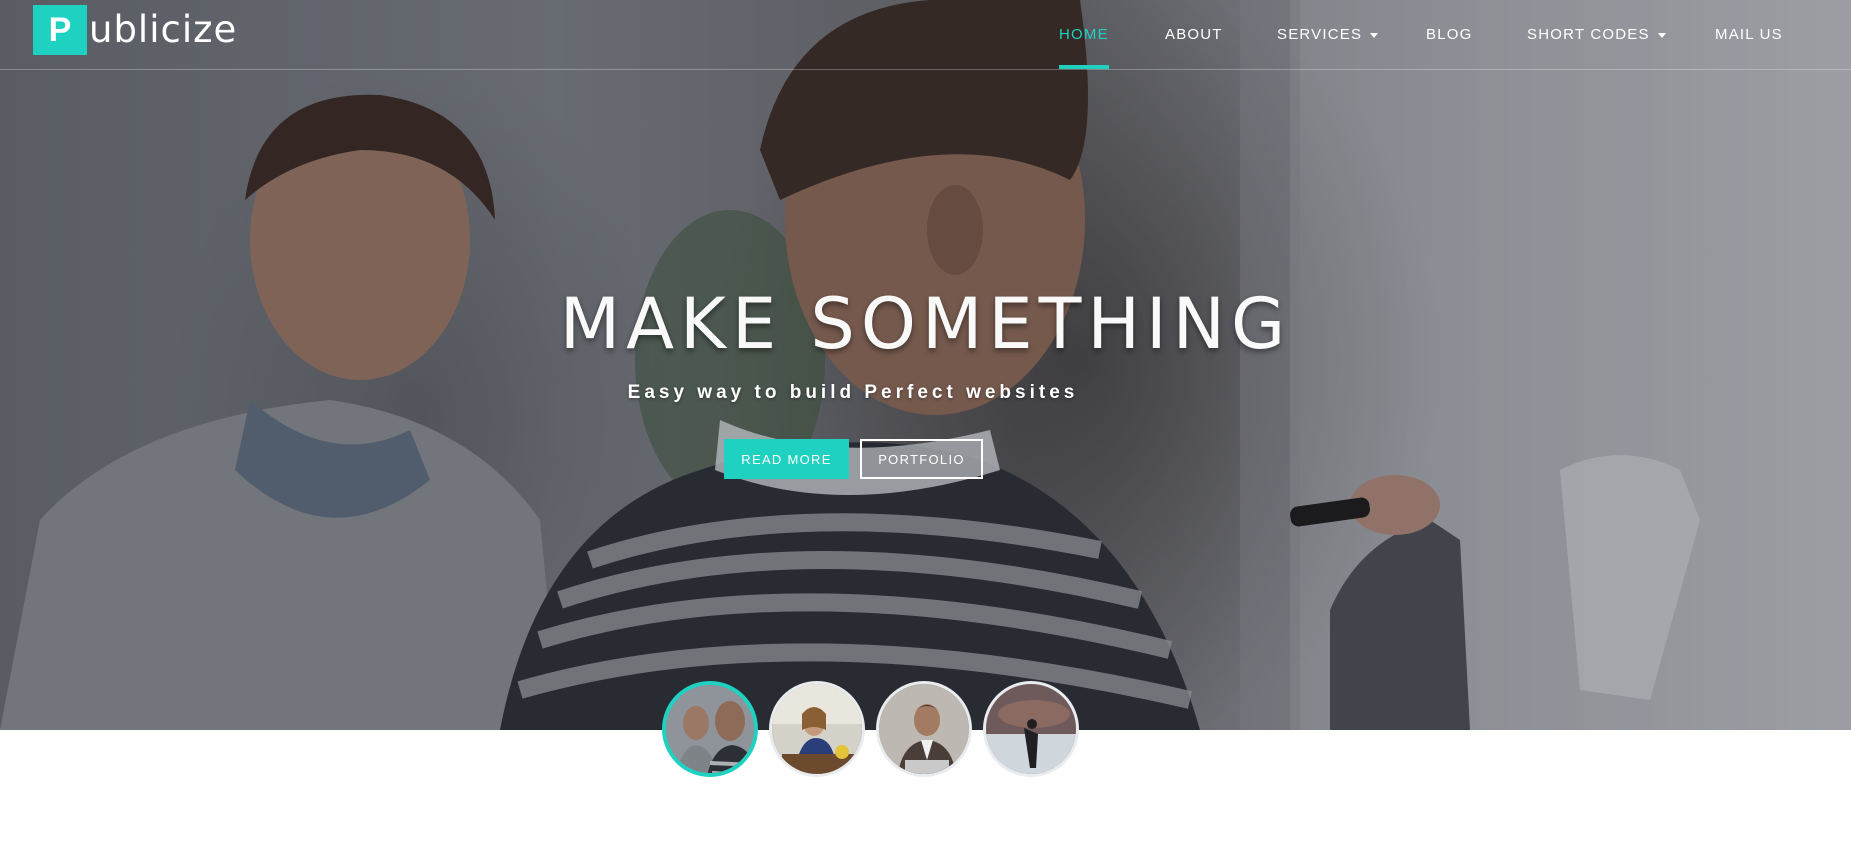 This screenshot has width=1851, height=853. Describe the element at coordinates (163, 29) in the screenshot. I see `logo-text: ublicize` at that location.